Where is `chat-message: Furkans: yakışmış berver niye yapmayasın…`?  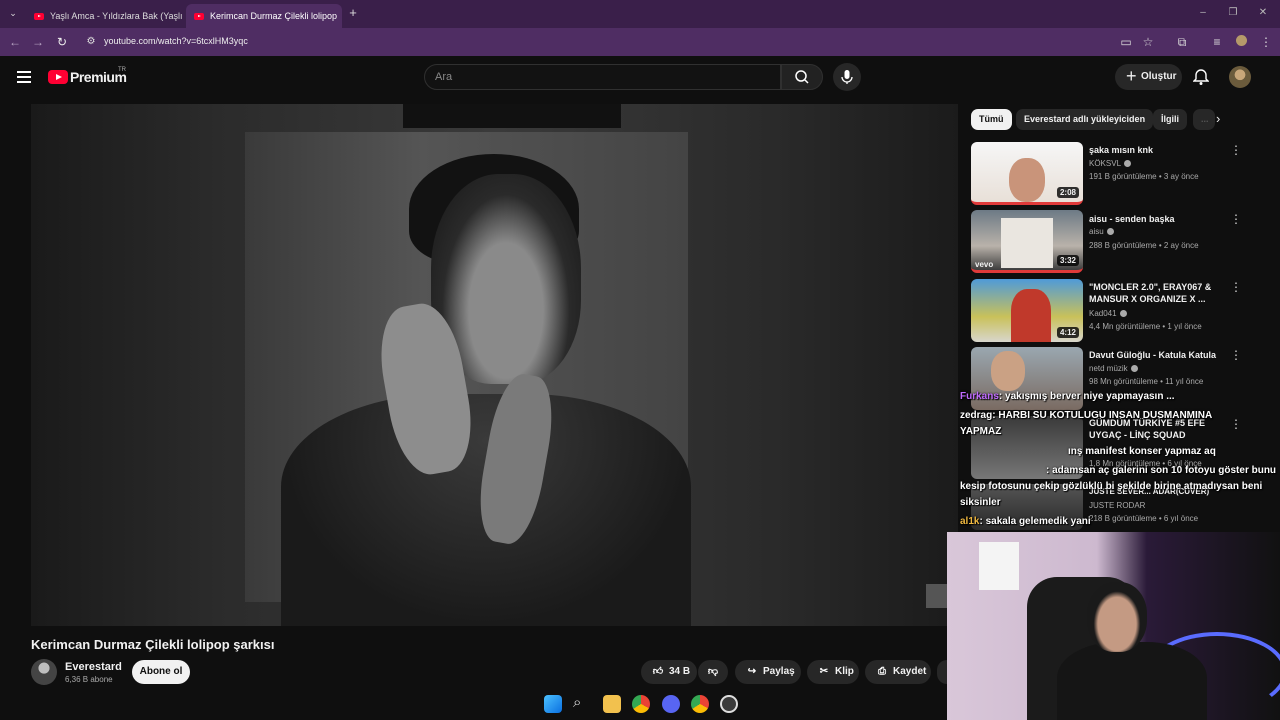 chat-message: Furkans: yakışmış berver niye yapmayasın… is located at coordinates (1067, 396).